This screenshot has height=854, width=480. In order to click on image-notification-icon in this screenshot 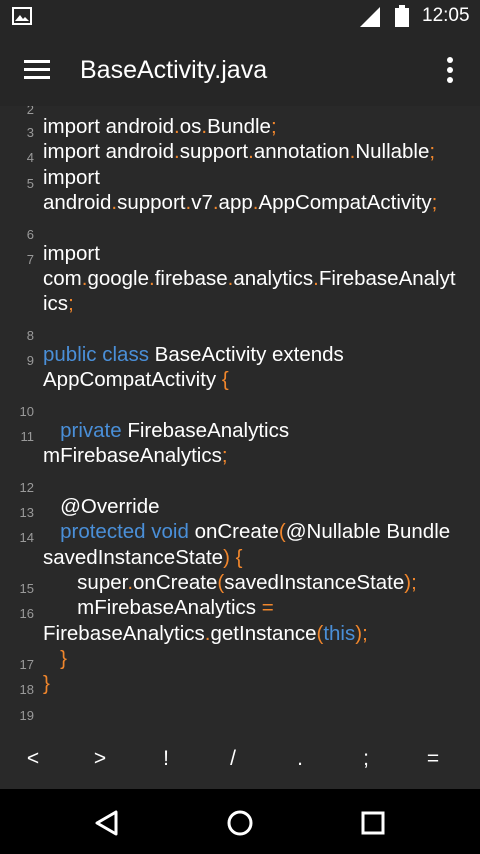, I will do `click(22, 16)`.